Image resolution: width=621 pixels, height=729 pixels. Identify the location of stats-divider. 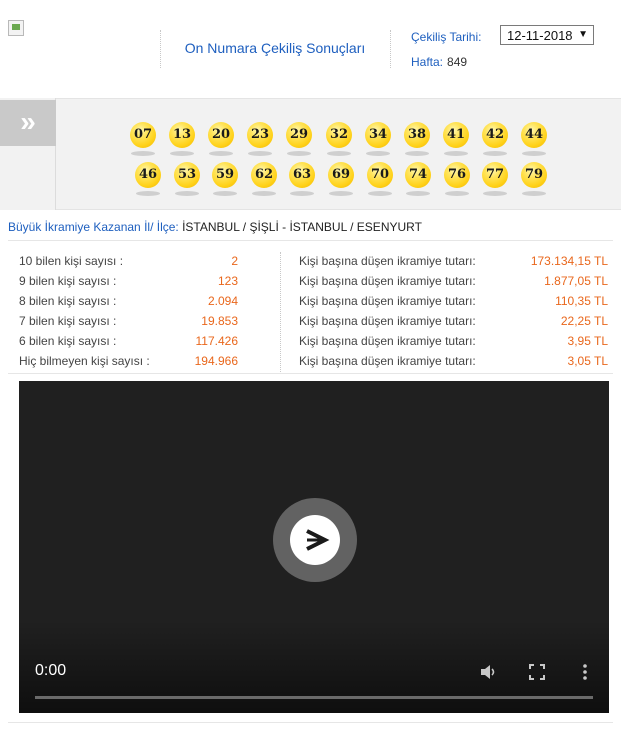
(280, 312).